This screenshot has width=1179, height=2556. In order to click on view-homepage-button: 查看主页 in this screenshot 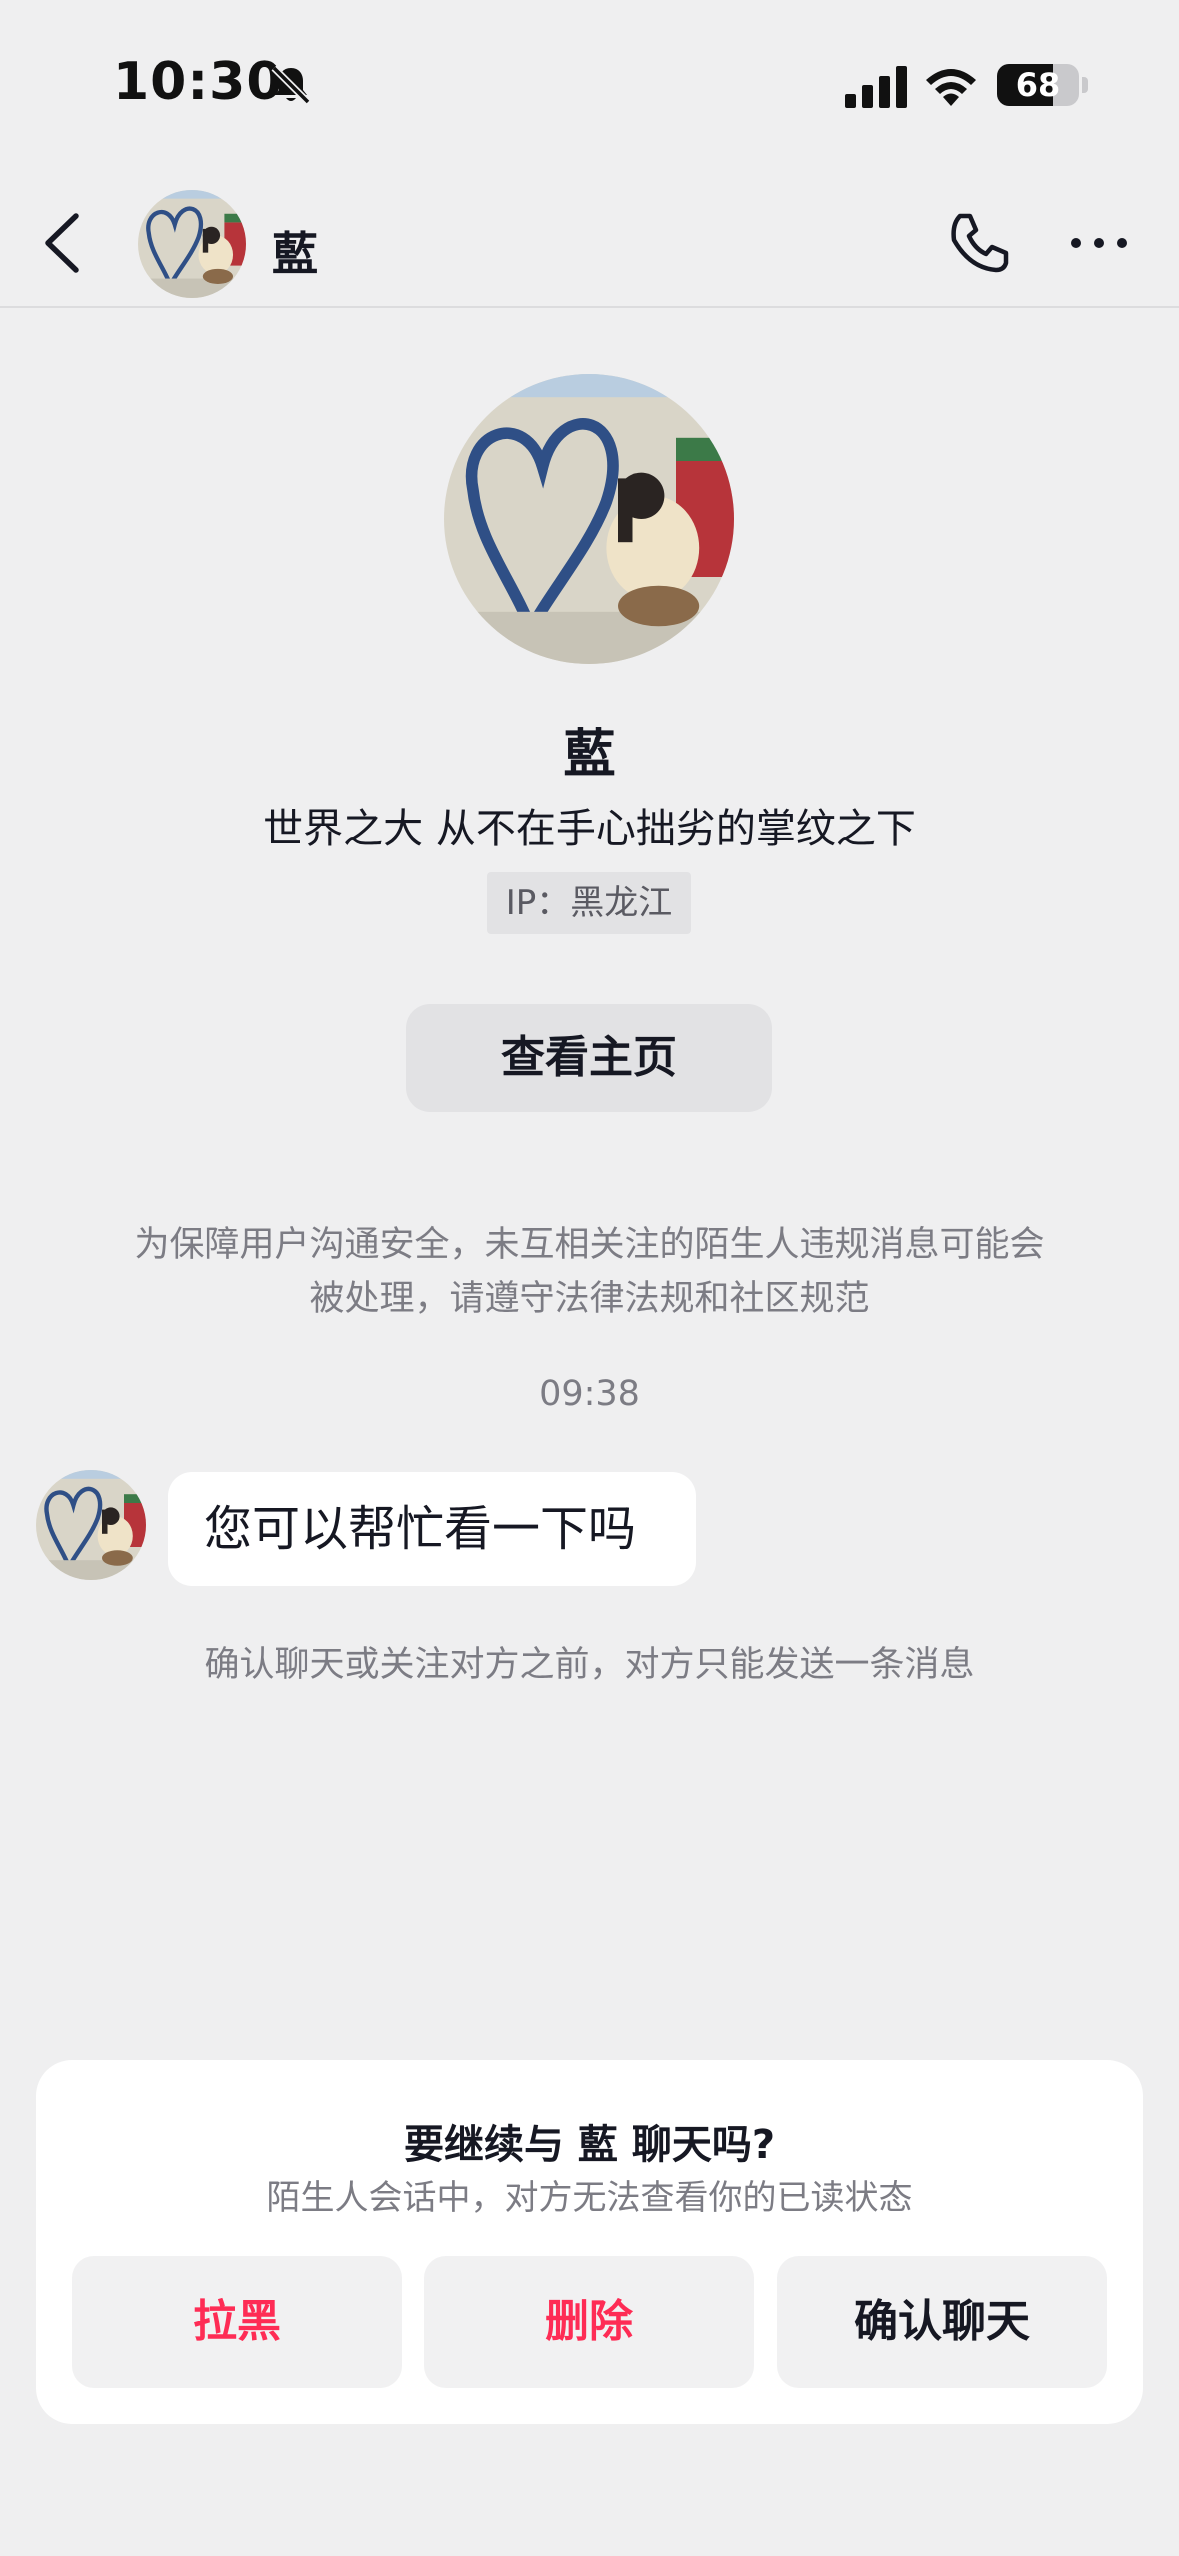, I will do `click(589, 1058)`.